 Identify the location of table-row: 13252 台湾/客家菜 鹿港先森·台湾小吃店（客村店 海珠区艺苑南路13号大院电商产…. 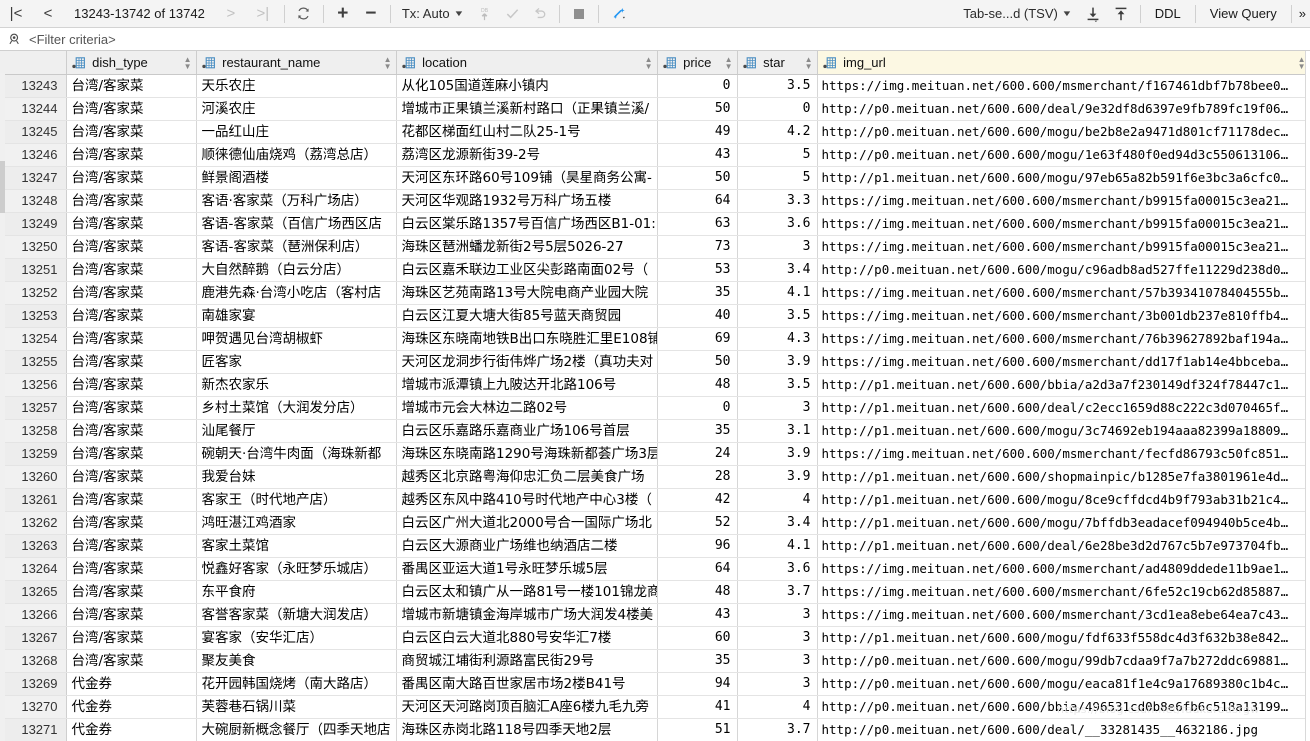
(655, 293).